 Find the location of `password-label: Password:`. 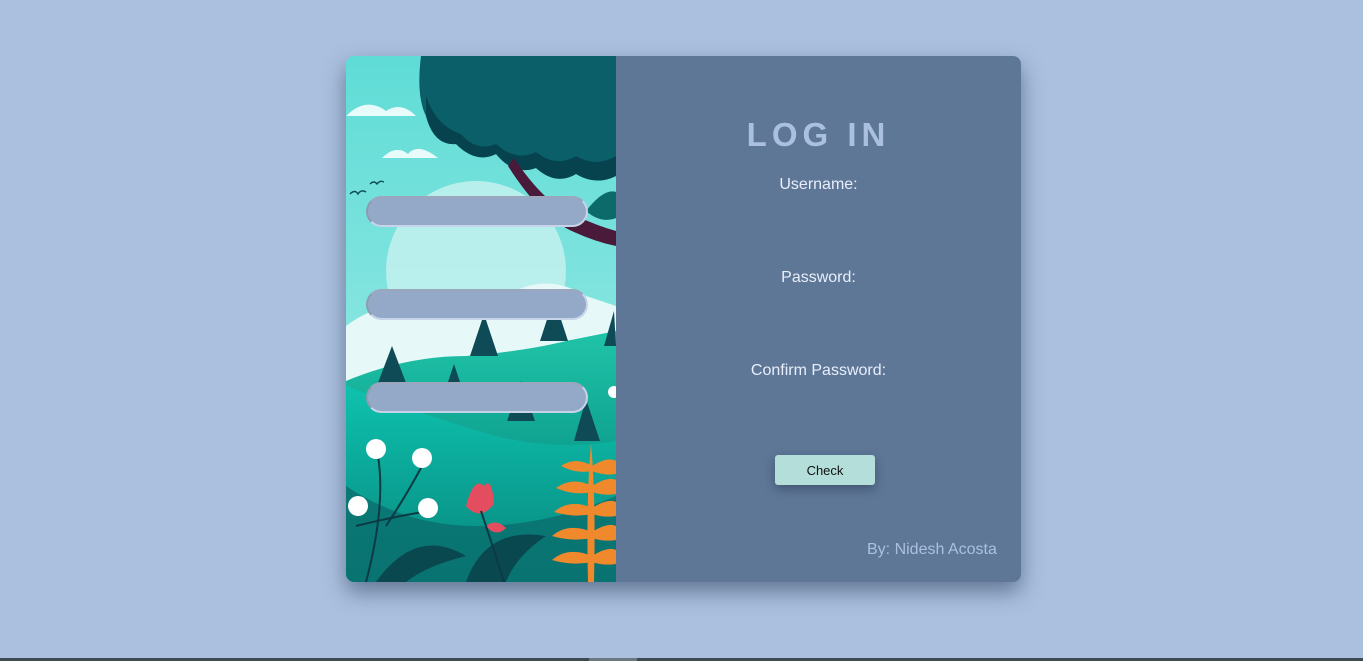

password-label: Password: is located at coordinates (818, 277).